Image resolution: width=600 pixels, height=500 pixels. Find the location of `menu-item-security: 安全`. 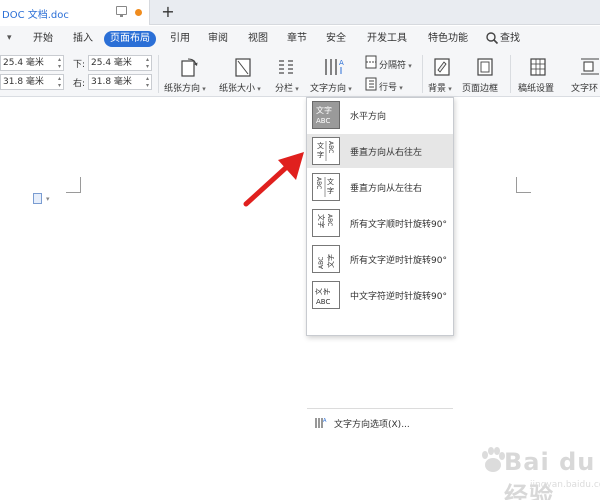

menu-item-security: 安全 is located at coordinates (336, 39).